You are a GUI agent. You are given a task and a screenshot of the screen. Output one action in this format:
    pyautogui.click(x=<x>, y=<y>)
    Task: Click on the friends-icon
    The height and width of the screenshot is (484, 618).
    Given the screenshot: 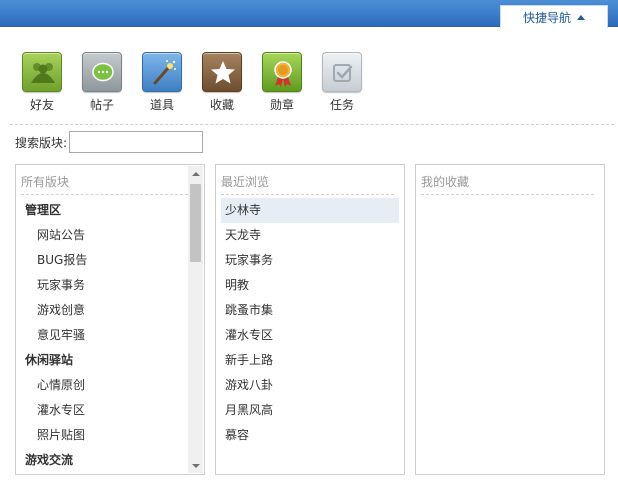 What is the action you would take?
    pyautogui.click(x=42, y=72)
    